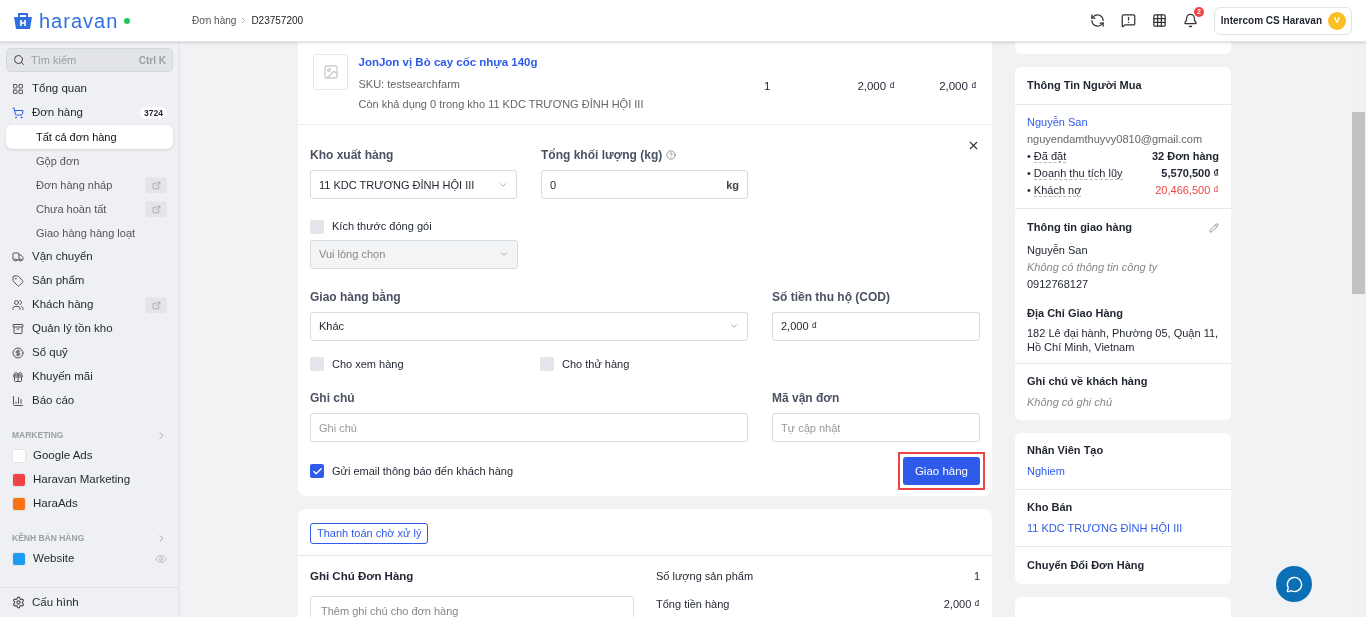 This screenshot has height=617, width=1366. What do you see at coordinates (693, 604) in the screenshot?
I see `summary-label: Tổng tiền hàng` at bounding box center [693, 604].